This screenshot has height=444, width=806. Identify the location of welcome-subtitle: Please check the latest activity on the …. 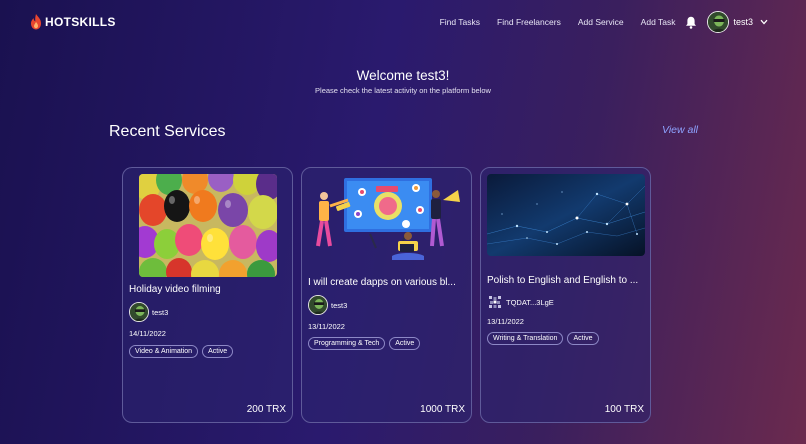
(403, 90).